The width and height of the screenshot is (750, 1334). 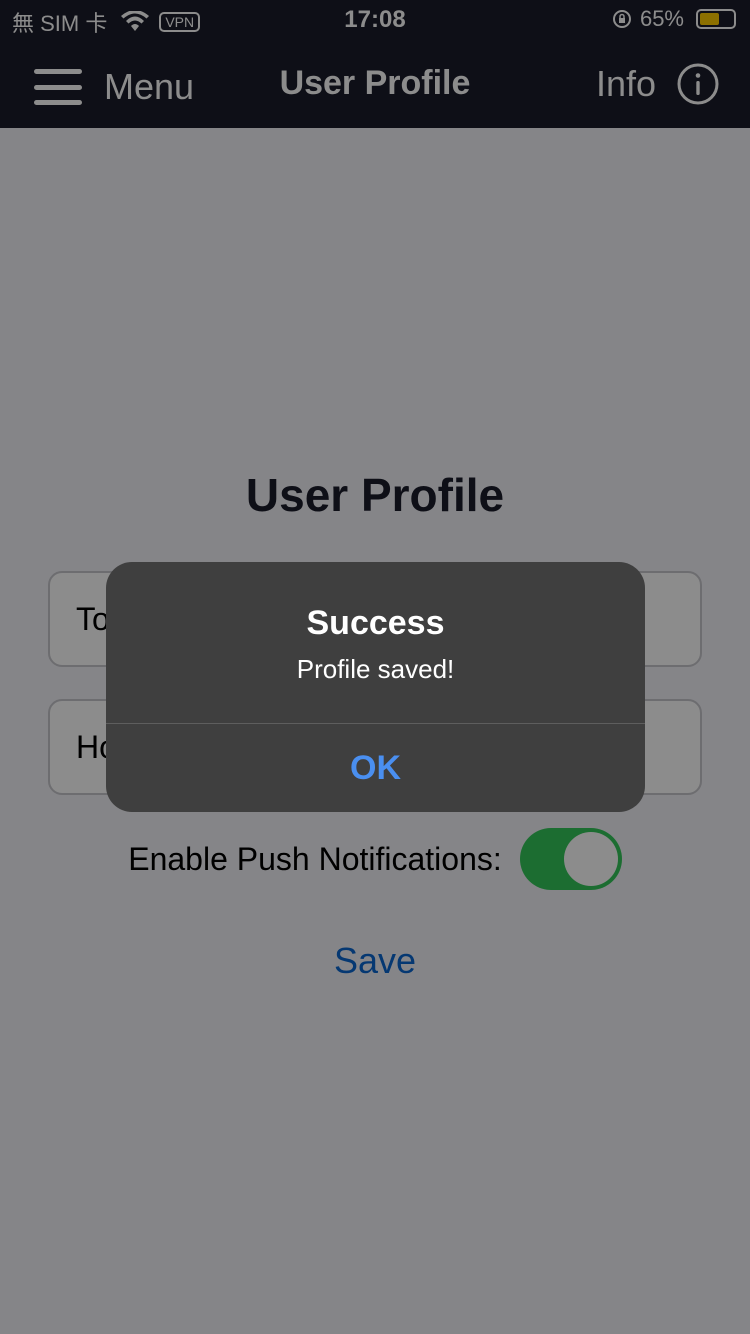 What do you see at coordinates (375, 669) in the screenshot?
I see `alert-message: Profile saved!` at bounding box center [375, 669].